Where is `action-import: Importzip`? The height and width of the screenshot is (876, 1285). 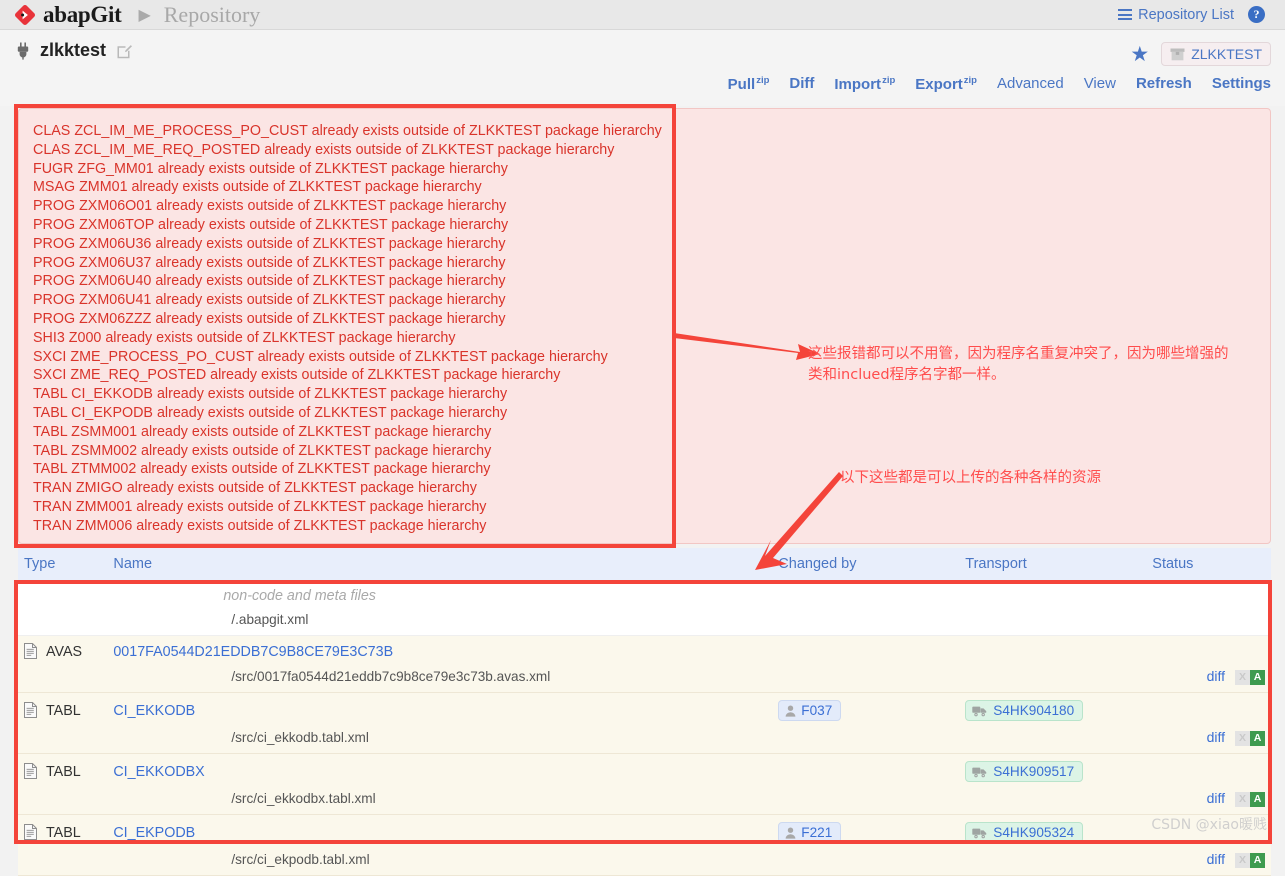 action-import: Importzip is located at coordinates (864, 84).